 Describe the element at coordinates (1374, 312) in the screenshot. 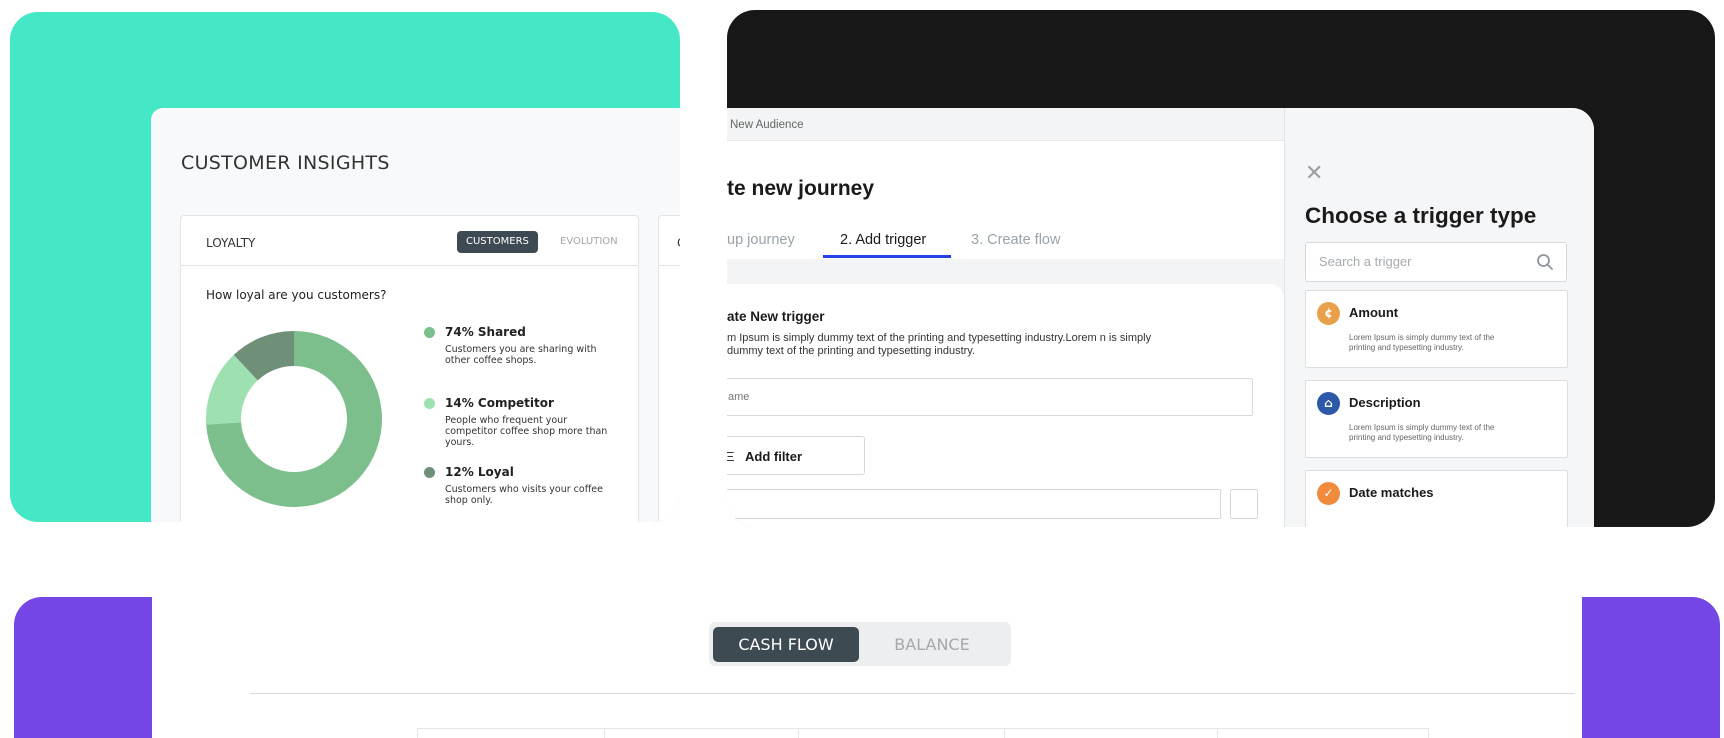

I see `trigger-option-name: Amount` at that location.